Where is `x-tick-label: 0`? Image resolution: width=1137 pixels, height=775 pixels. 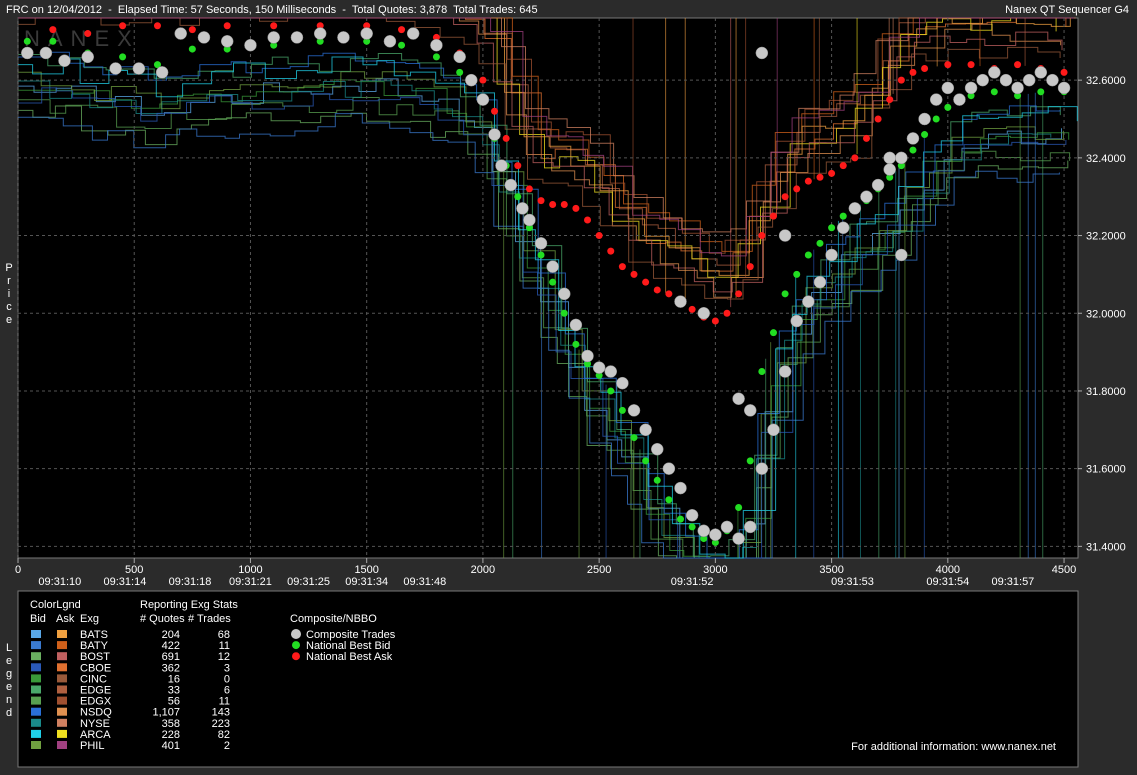 x-tick-label: 0 is located at coordinates (18, 570).